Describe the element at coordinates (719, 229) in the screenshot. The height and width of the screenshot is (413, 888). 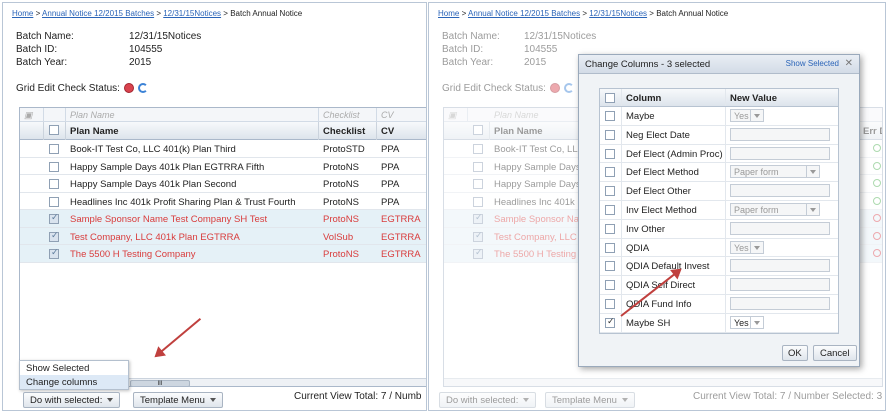
I see `column-row: Inv Other` at that location.